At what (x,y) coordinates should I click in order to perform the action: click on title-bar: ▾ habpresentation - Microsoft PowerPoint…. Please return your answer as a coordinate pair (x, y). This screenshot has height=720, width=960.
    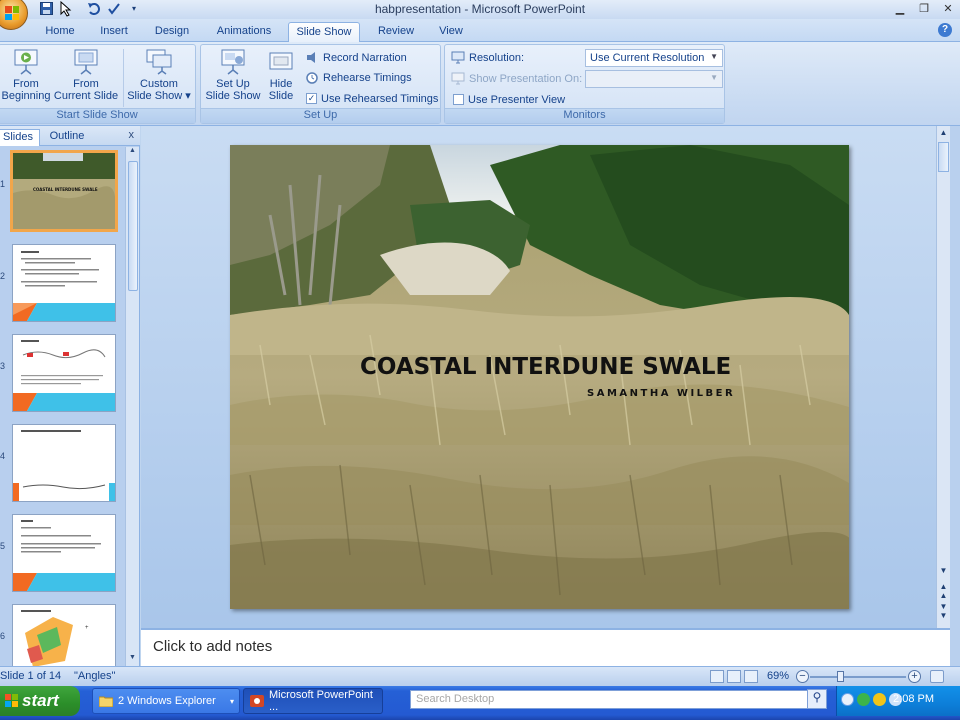
    Looking at the image, I should click on (480, 15).